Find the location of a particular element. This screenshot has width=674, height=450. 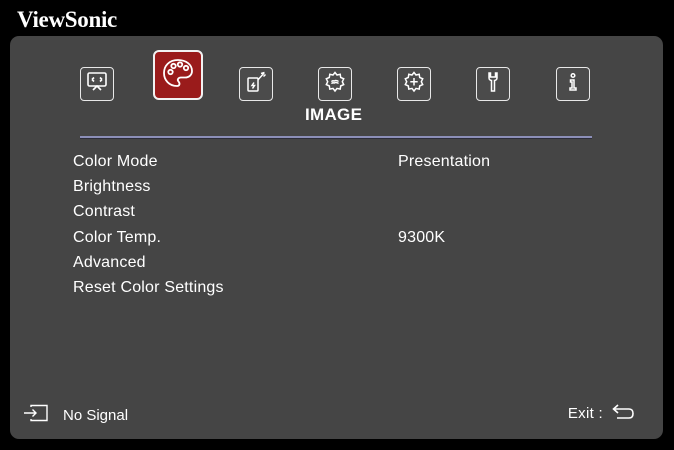

tab-system is located at coordinates (493, 84).